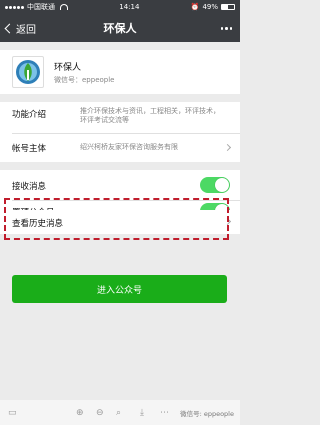  I want to click on carrier: 中国联通, so click(41, 7).